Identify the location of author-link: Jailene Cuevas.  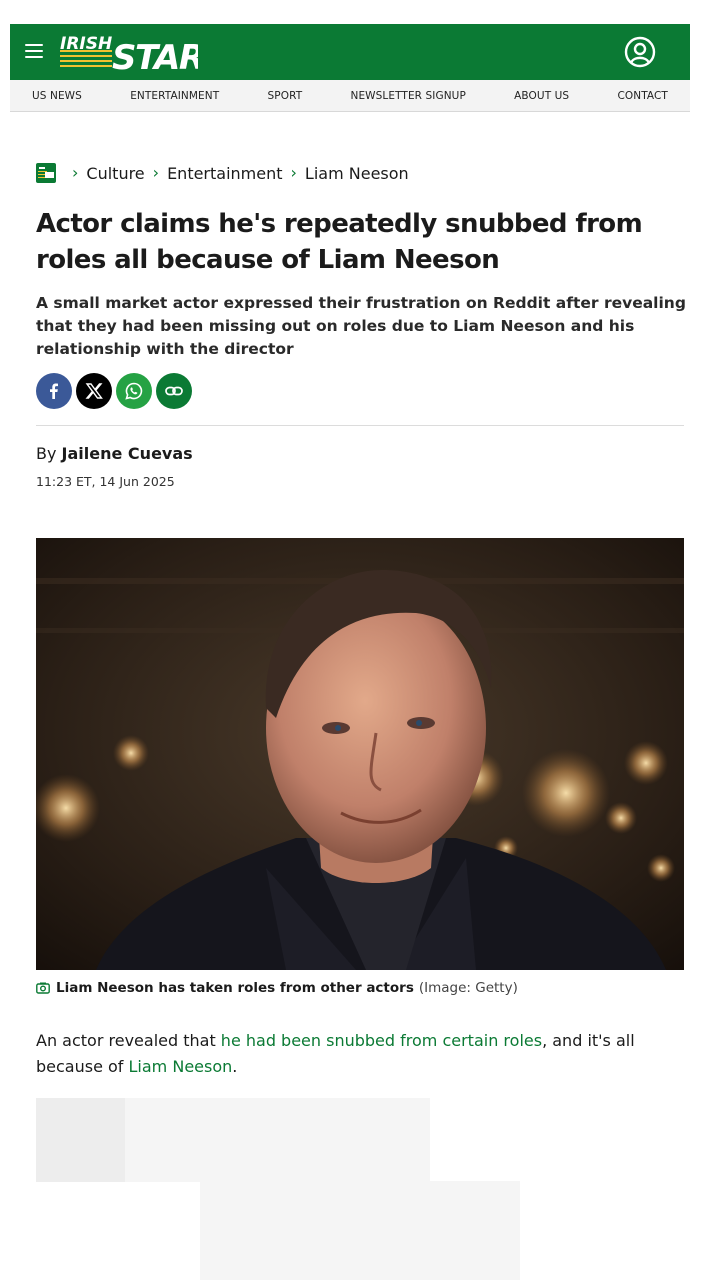
(127, 453).